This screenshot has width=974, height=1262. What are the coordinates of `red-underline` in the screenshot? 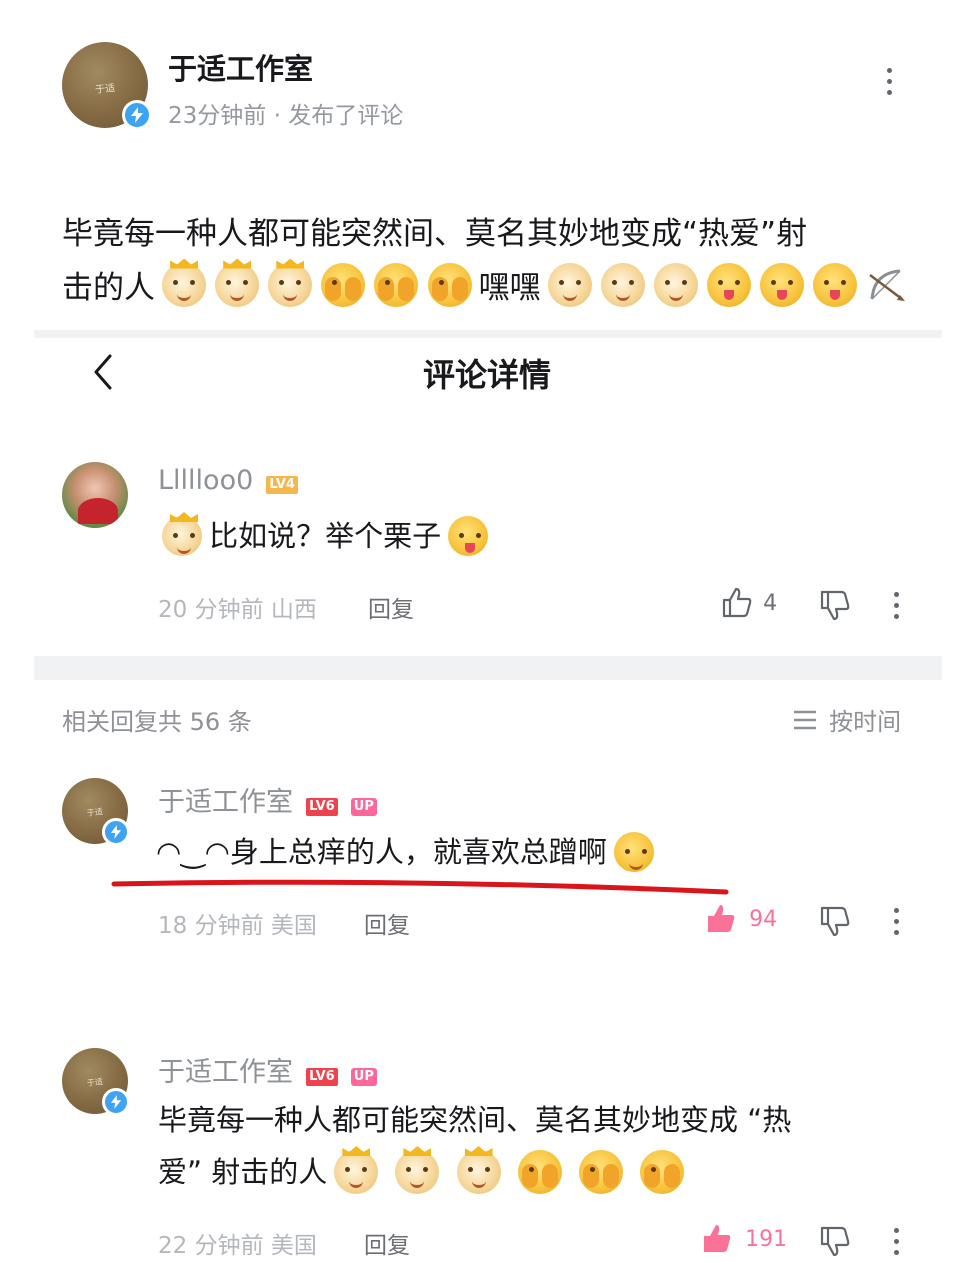 It's located at (420, 887).